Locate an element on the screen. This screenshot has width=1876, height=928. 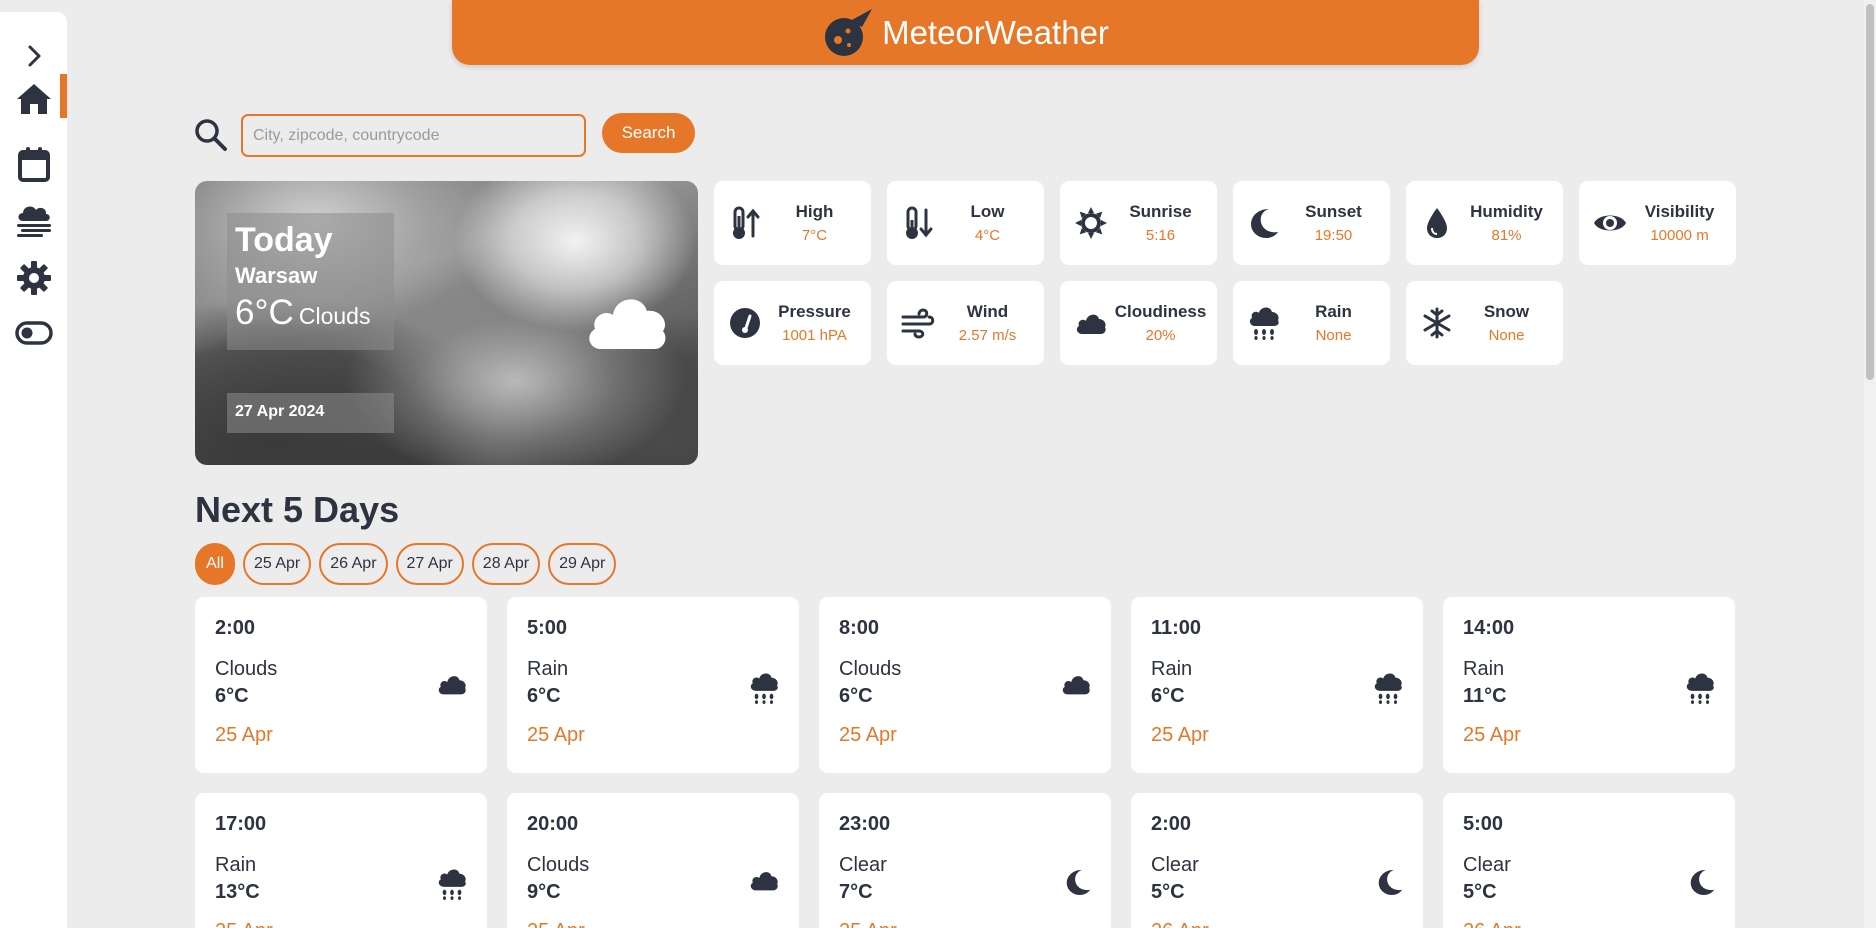
stat-label: Wind is located at coordinates (987, 311).